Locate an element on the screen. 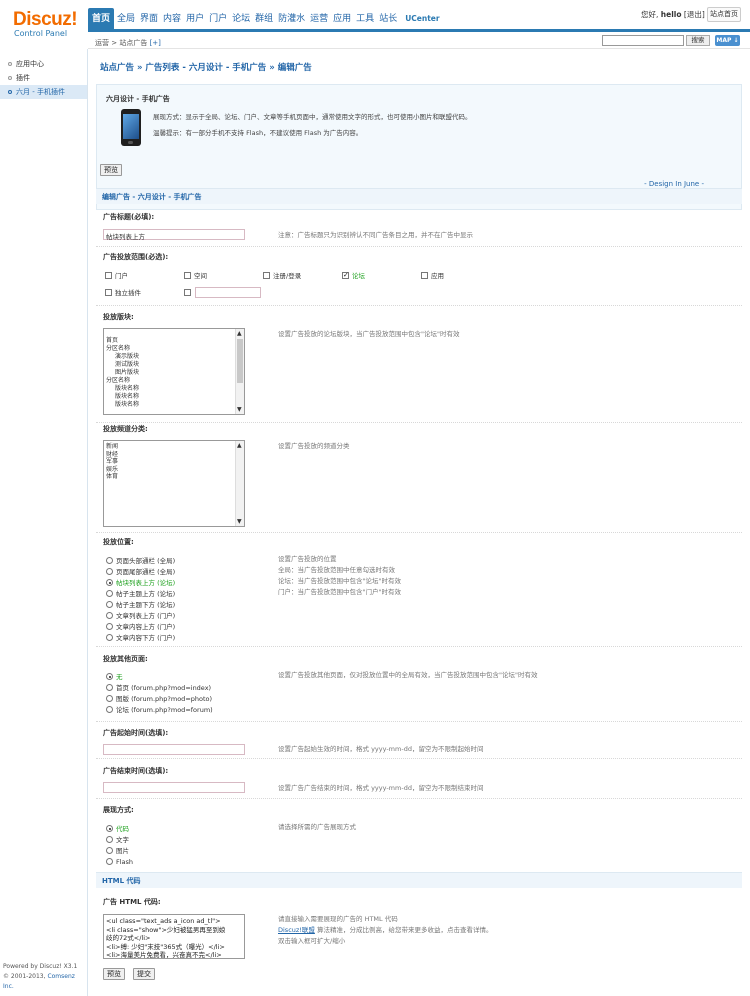 This screenshot has height=996, width=750. scope-app-checkbox: 应用 is located at coordinates (432, 276).